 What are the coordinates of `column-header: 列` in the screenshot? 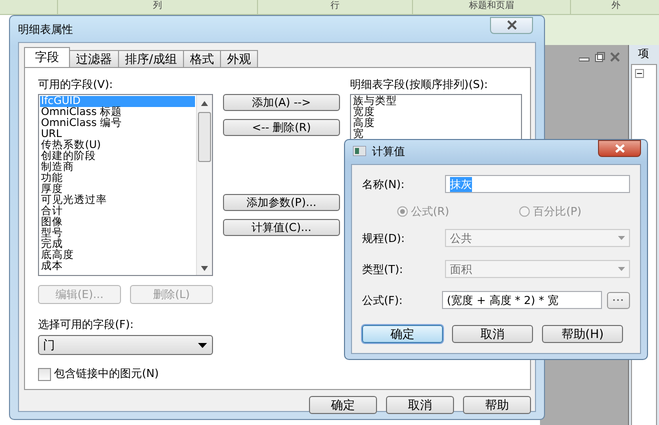 It's located at (157, 7).